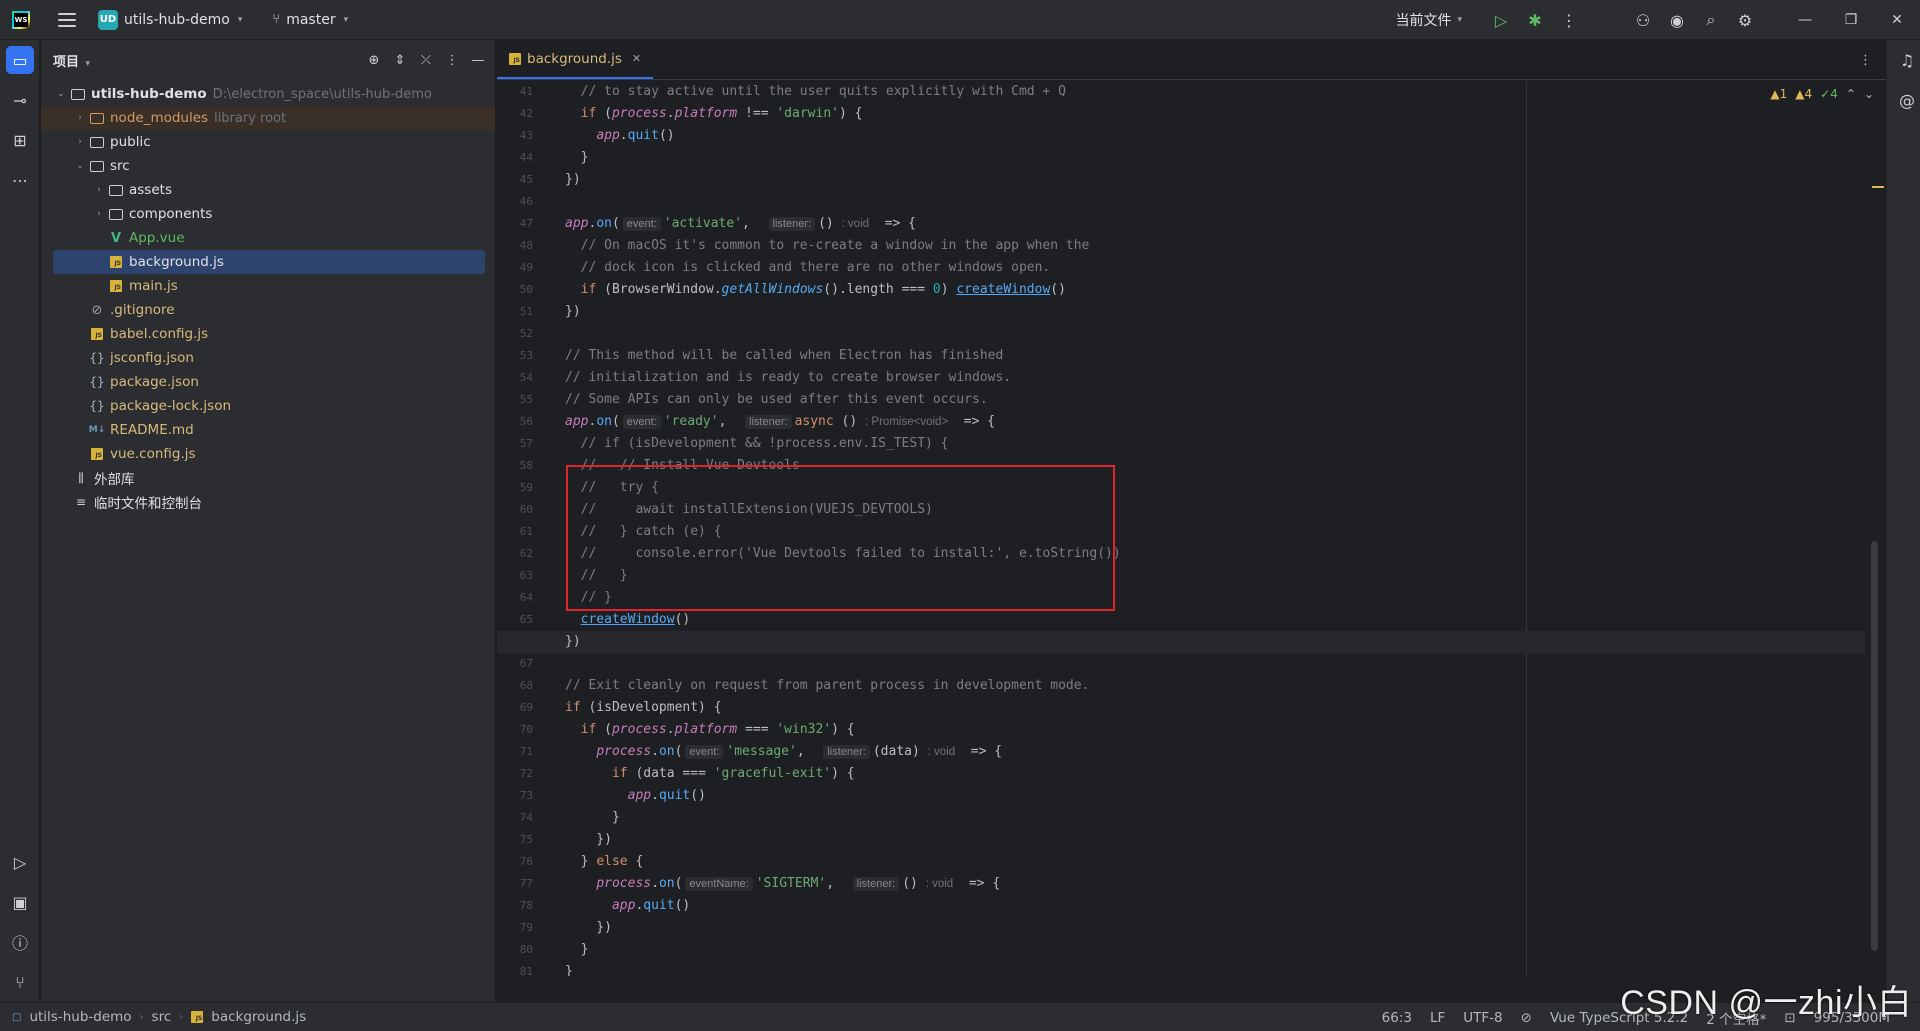 Image resolution: width=1920 pixels, height=1031 pixels. I want to click on tab-label: background.js, so click(574, 58).